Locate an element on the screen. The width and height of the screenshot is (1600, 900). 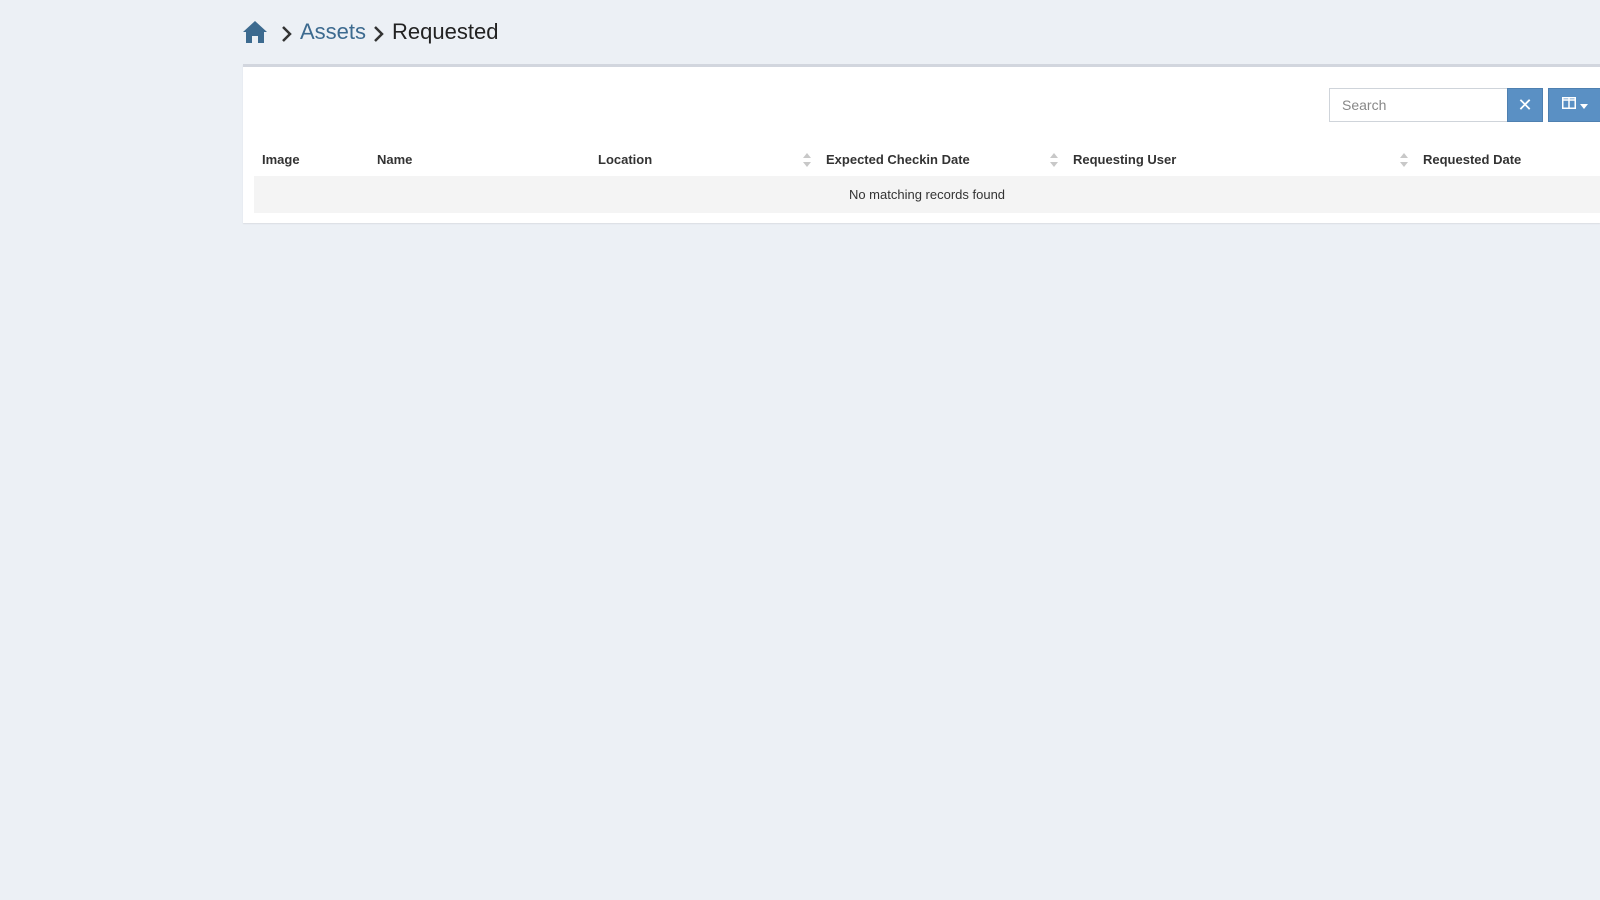
clear-search-button: ✕ is located at coordinates (1525, 105).